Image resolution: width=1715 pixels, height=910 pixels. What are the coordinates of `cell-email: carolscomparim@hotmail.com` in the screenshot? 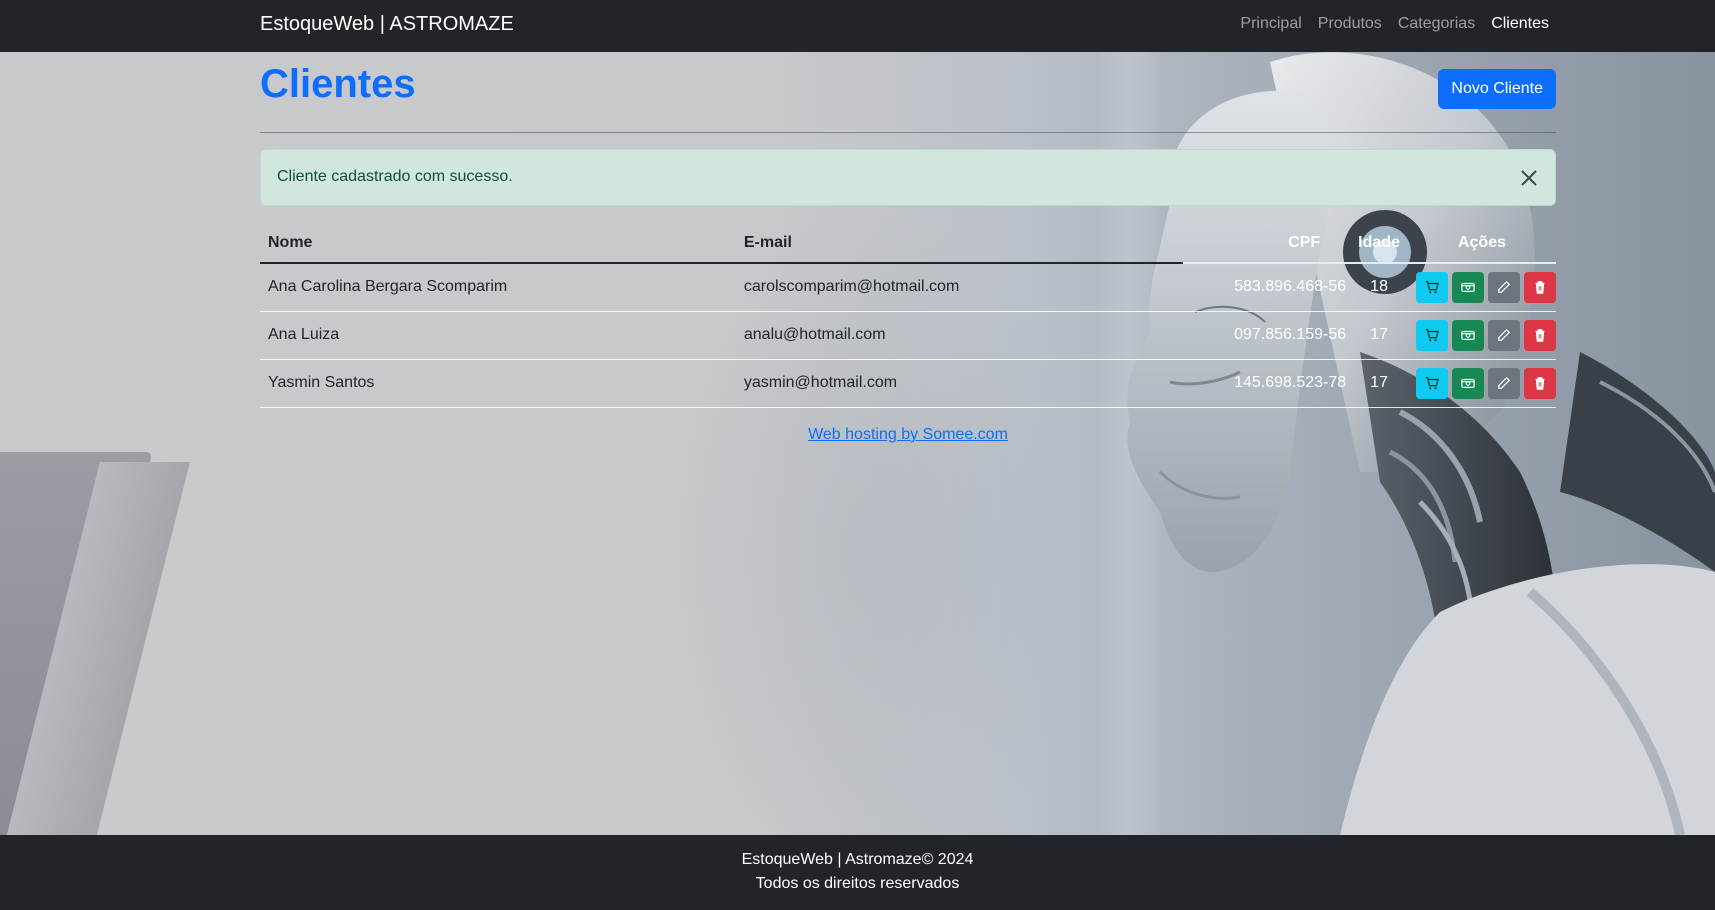 It's located at (959, 287).